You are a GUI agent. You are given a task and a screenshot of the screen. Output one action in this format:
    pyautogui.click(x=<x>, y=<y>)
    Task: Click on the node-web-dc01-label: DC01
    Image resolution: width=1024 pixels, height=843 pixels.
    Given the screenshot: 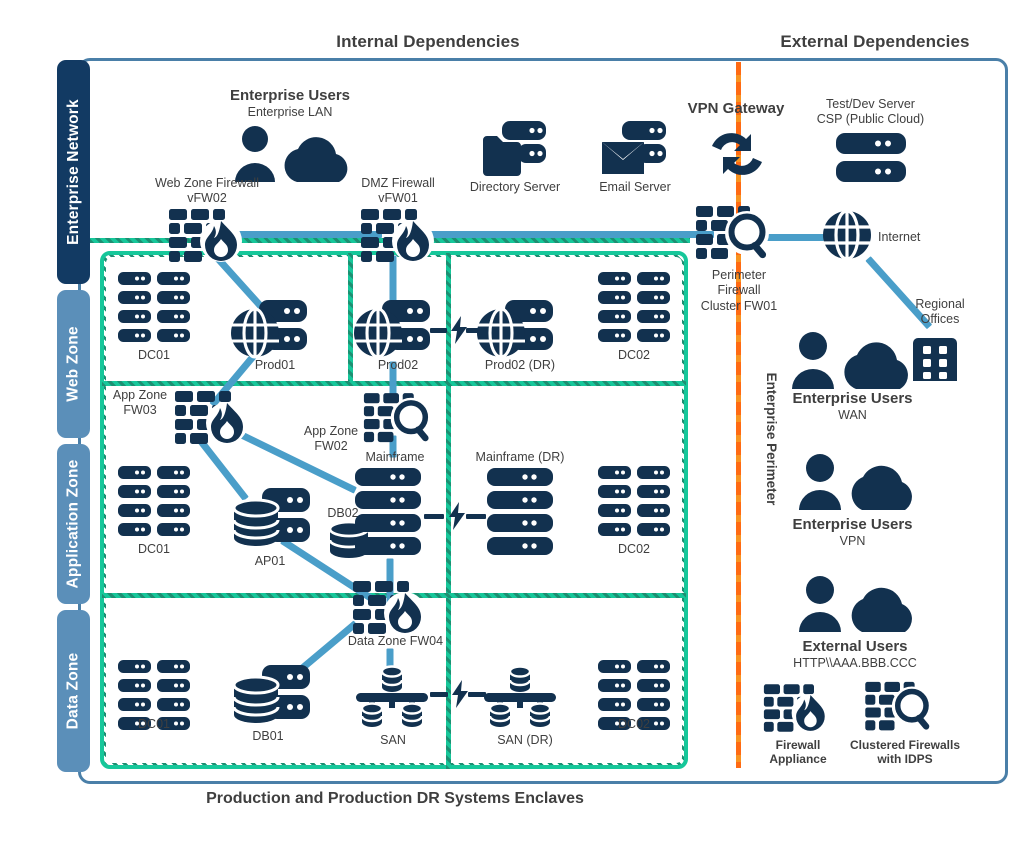 What is the action you would take?
    pyautogui.click(x=154, y=355)
    